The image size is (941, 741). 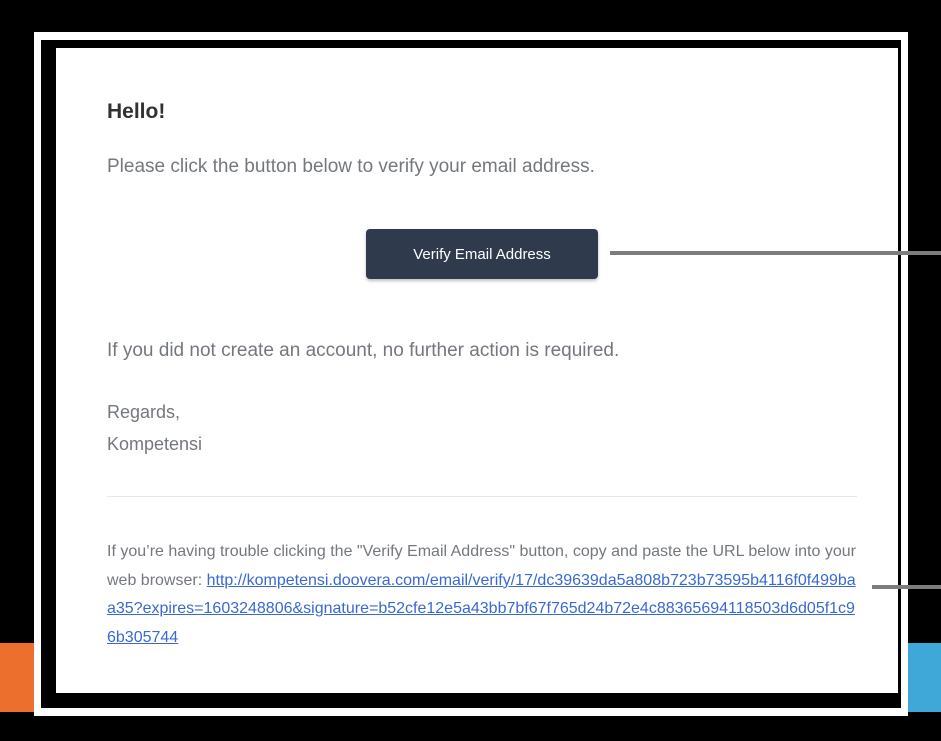 I want to click on sender-name: Kompetensi, so click(x=155, y=444).